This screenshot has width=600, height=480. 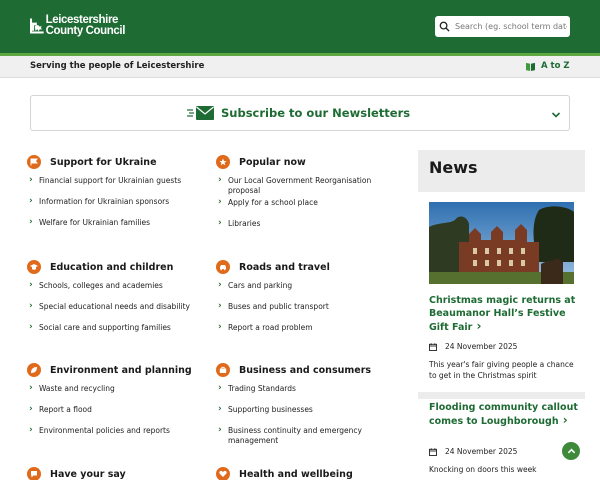 What do you see at coordinates (34, 473) in the screenshot?
I see `speech-bubble-icon` at bounding box center [34, 473].